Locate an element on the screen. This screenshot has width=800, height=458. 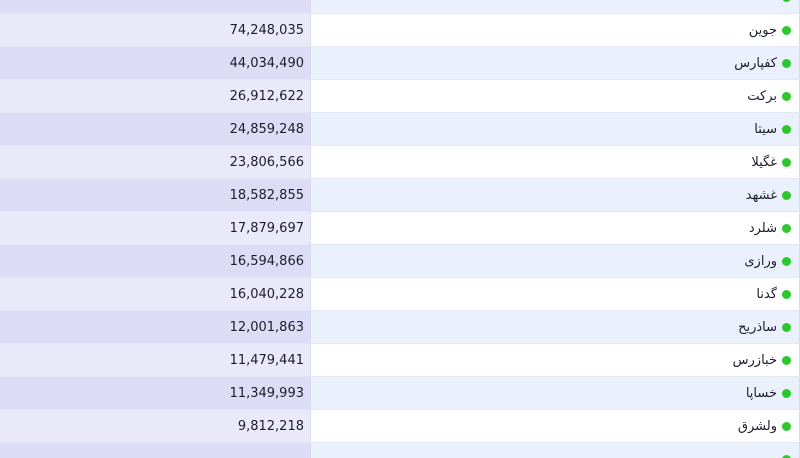
symbol-name: کفپارس is located at coordinates (755, 63).